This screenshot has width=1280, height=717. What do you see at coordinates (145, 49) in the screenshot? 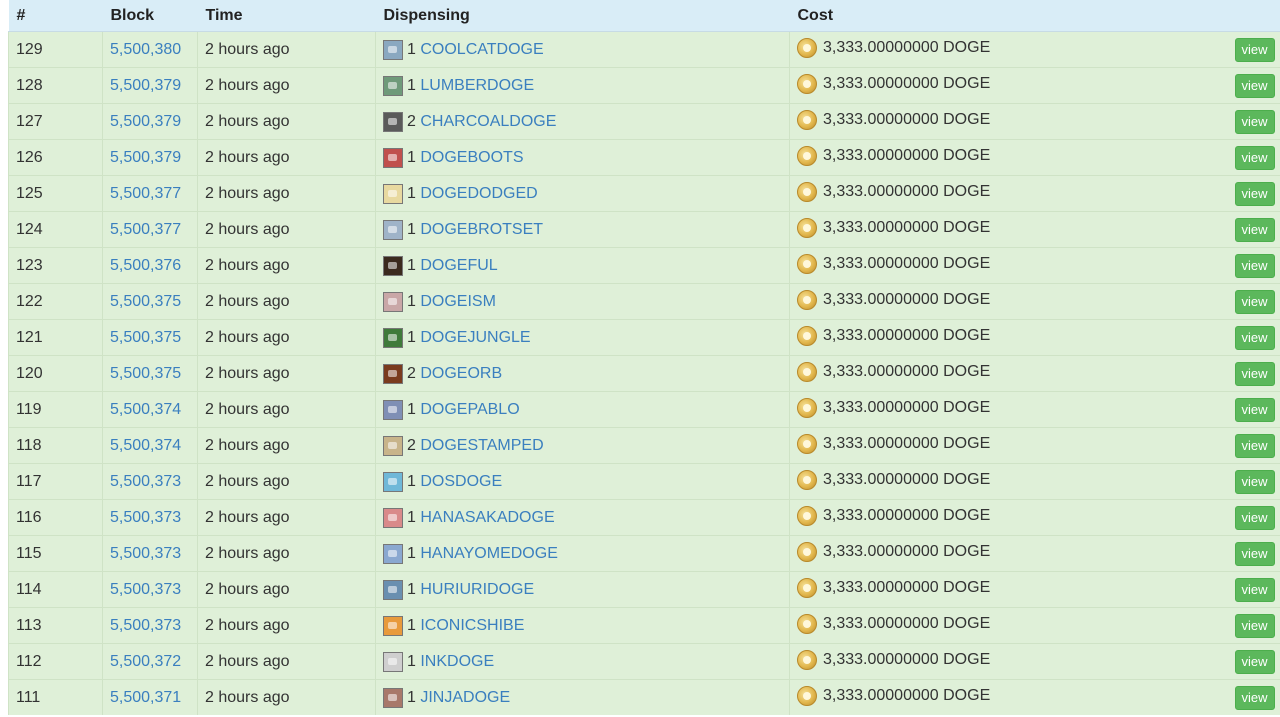
I see `block-link: 5,500,380` at bounding box center [145, 49].